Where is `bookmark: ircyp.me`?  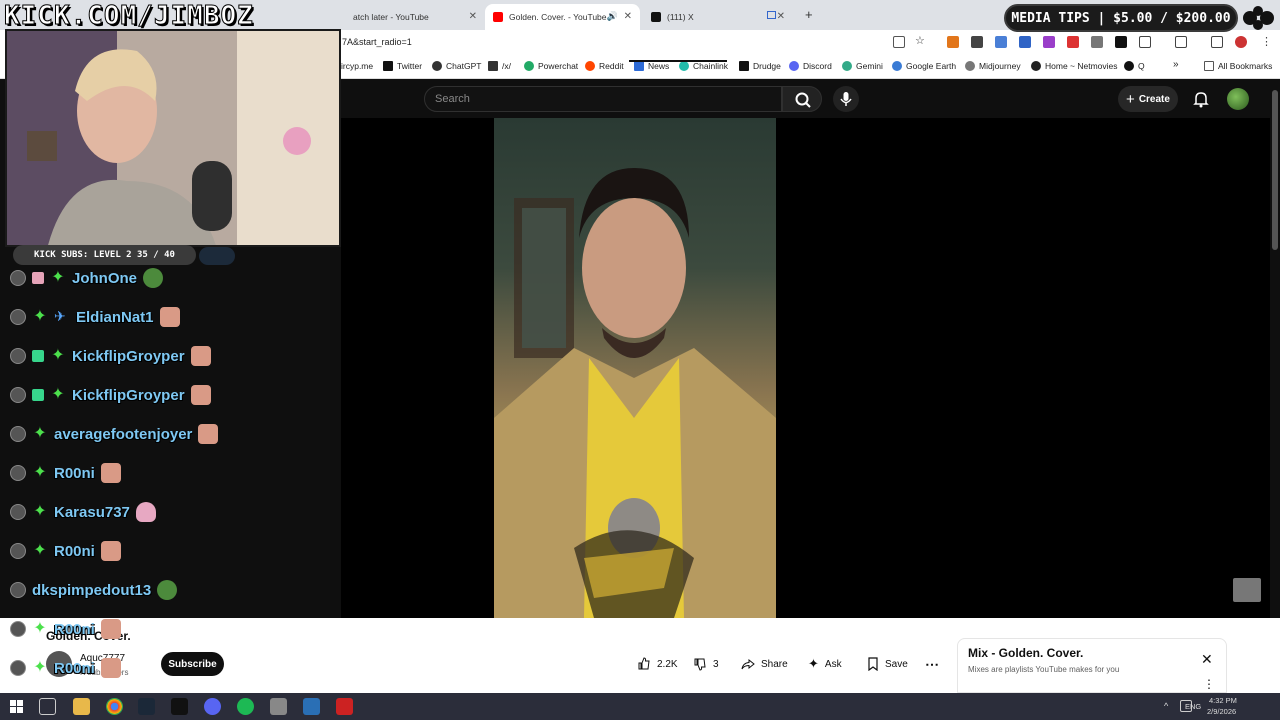
bookmark: ircyp.me is located at coordinates (357, 66).